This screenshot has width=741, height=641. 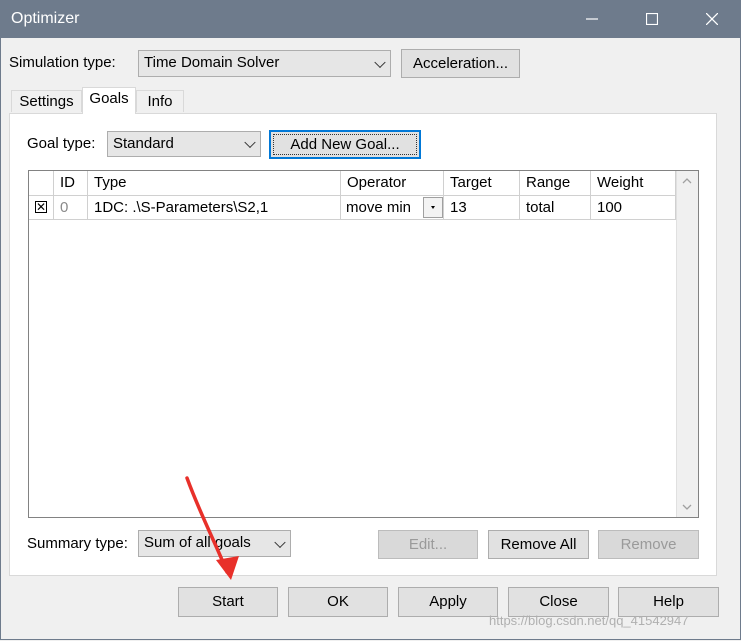 I want to click on scroll-down-icon, so click(x=687, y=507).